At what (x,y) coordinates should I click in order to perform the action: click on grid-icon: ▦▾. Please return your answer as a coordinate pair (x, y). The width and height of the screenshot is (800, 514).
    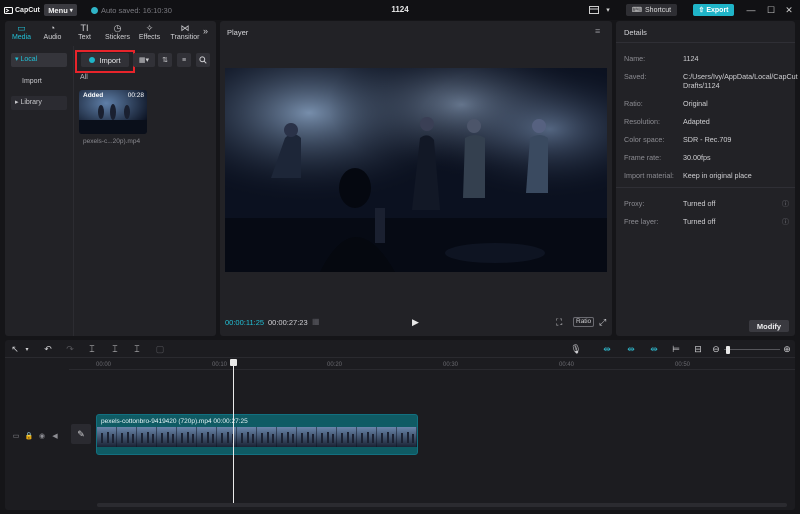
    Looking at the image, I should click on (144, 60).